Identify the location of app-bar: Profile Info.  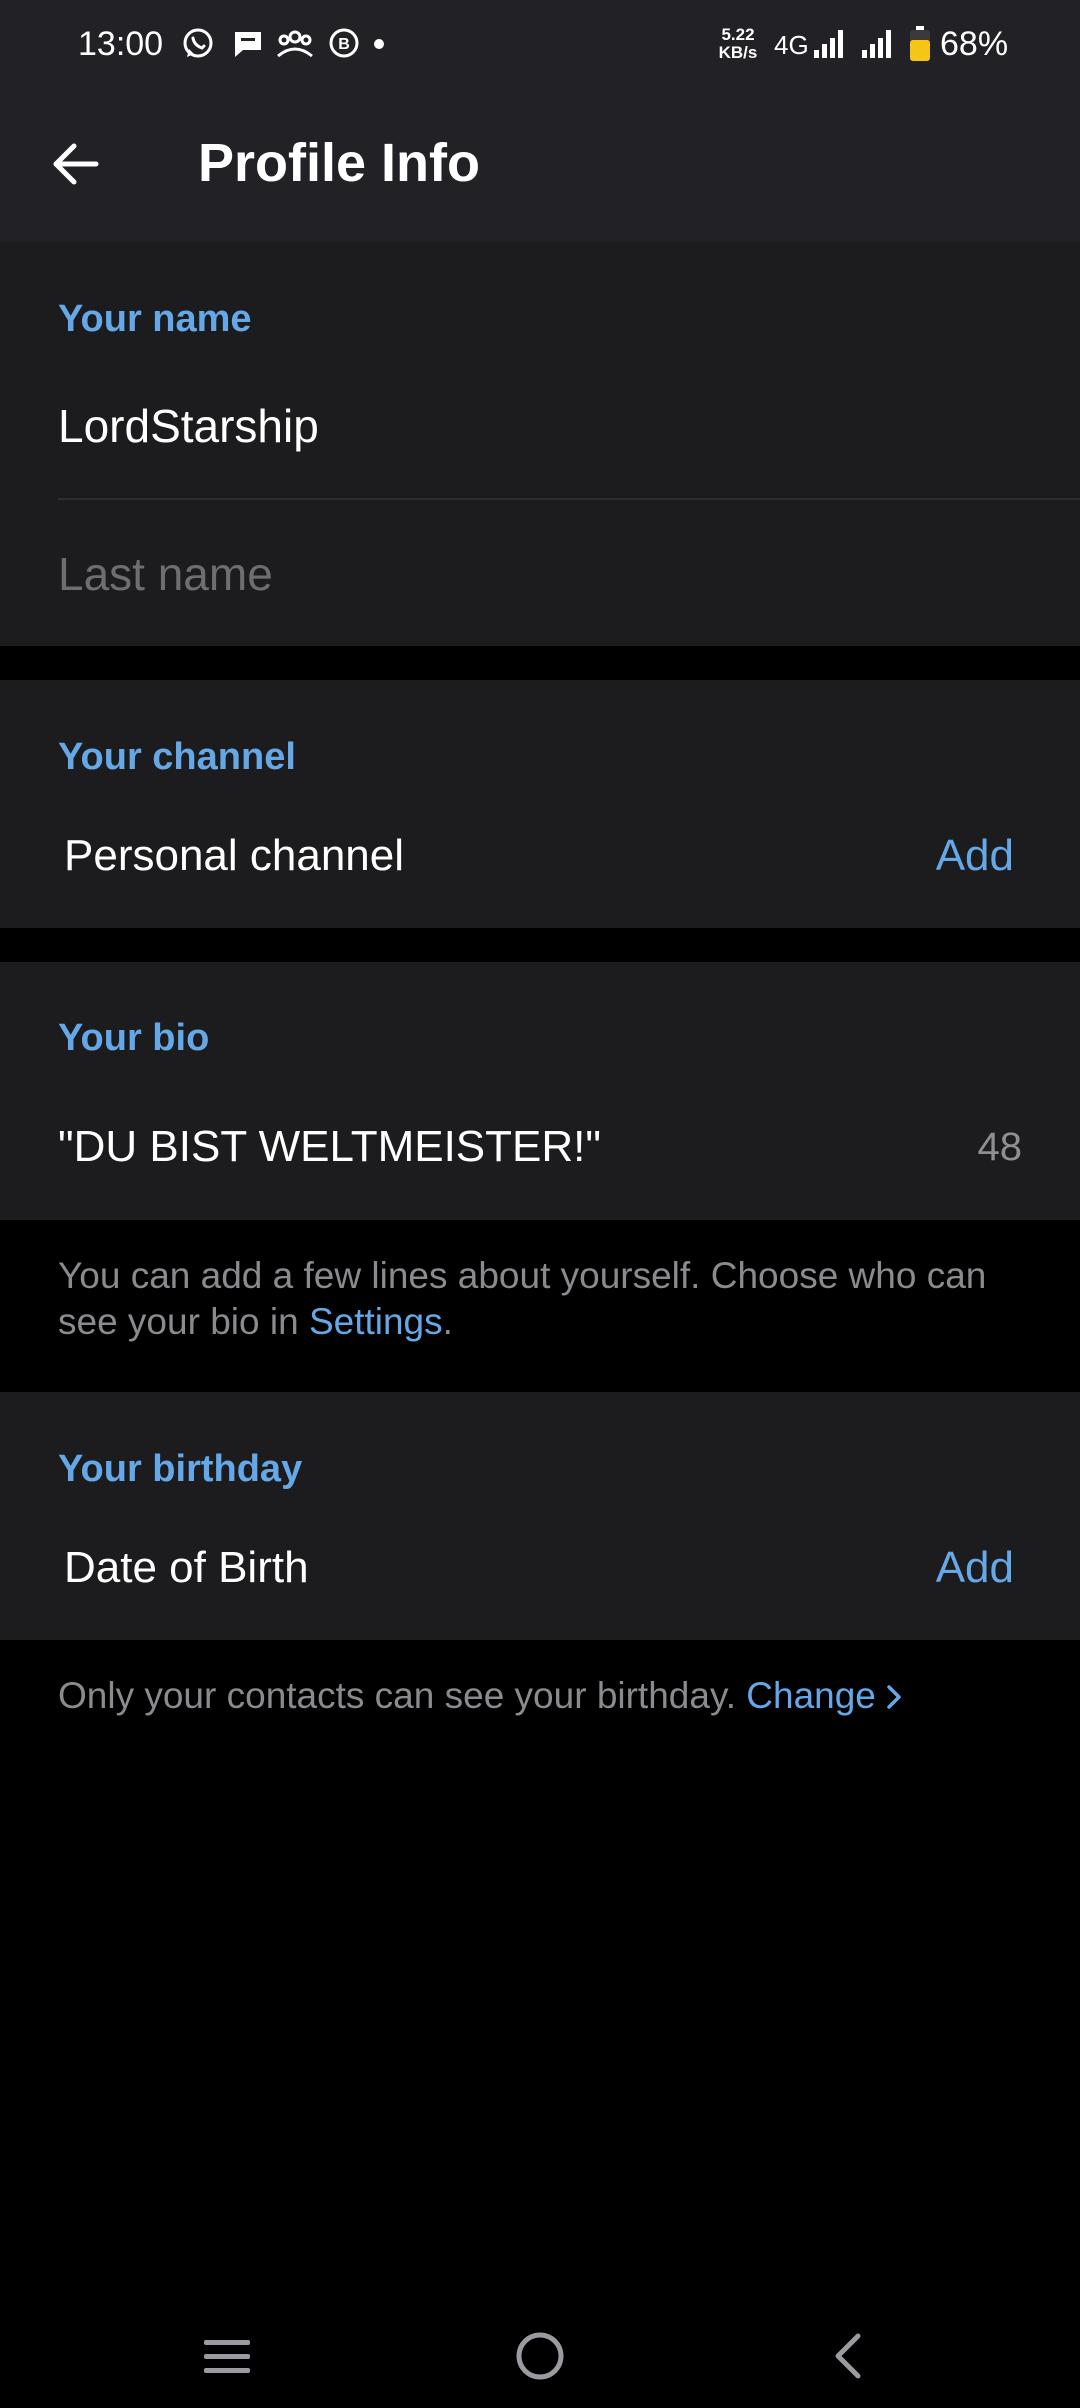
(540, 165).